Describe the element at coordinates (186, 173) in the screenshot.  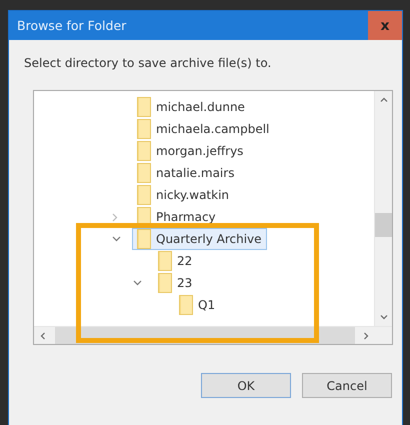
I see `folder-item: natalie.mairs` at that location.